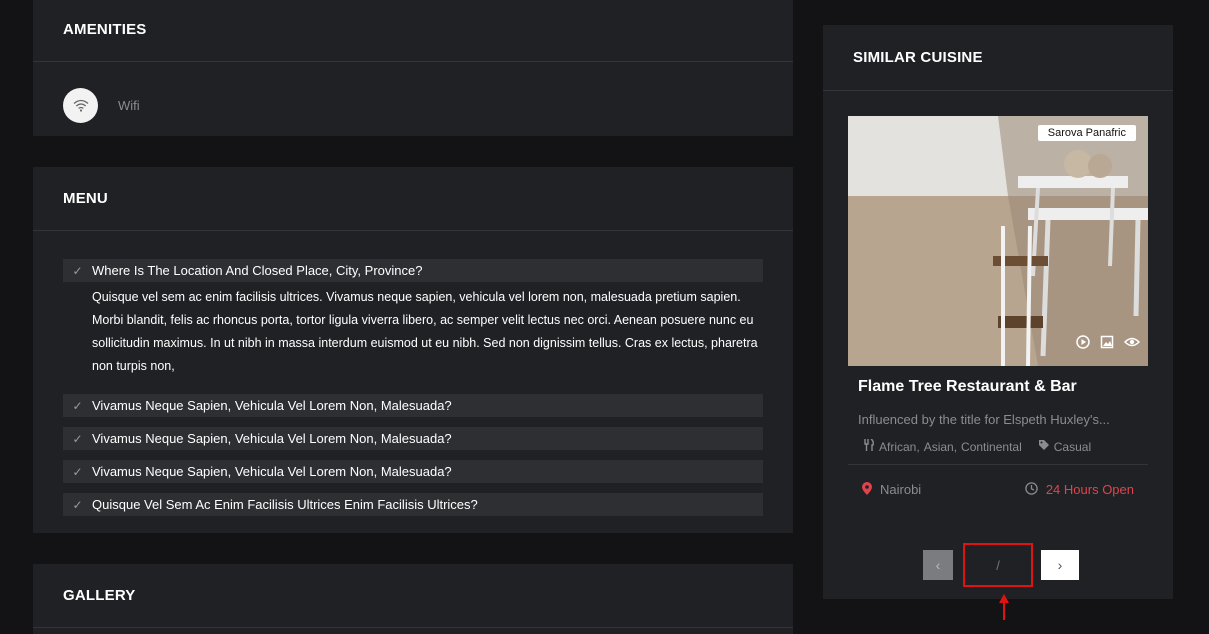  I want to click on hours-text: 24 Hours Open, so click(1089, 489).